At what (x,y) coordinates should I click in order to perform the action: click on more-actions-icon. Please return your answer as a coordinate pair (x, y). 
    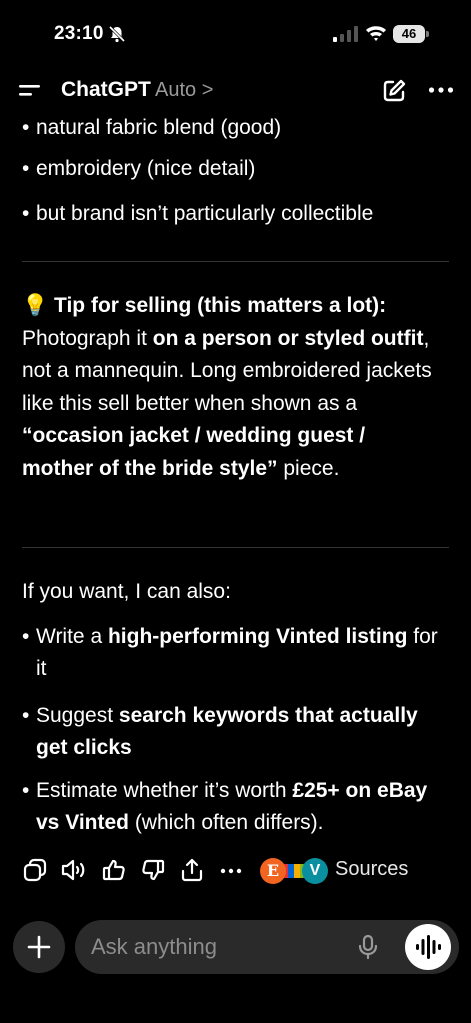
    Looking at the image, I should click on (231, 870).